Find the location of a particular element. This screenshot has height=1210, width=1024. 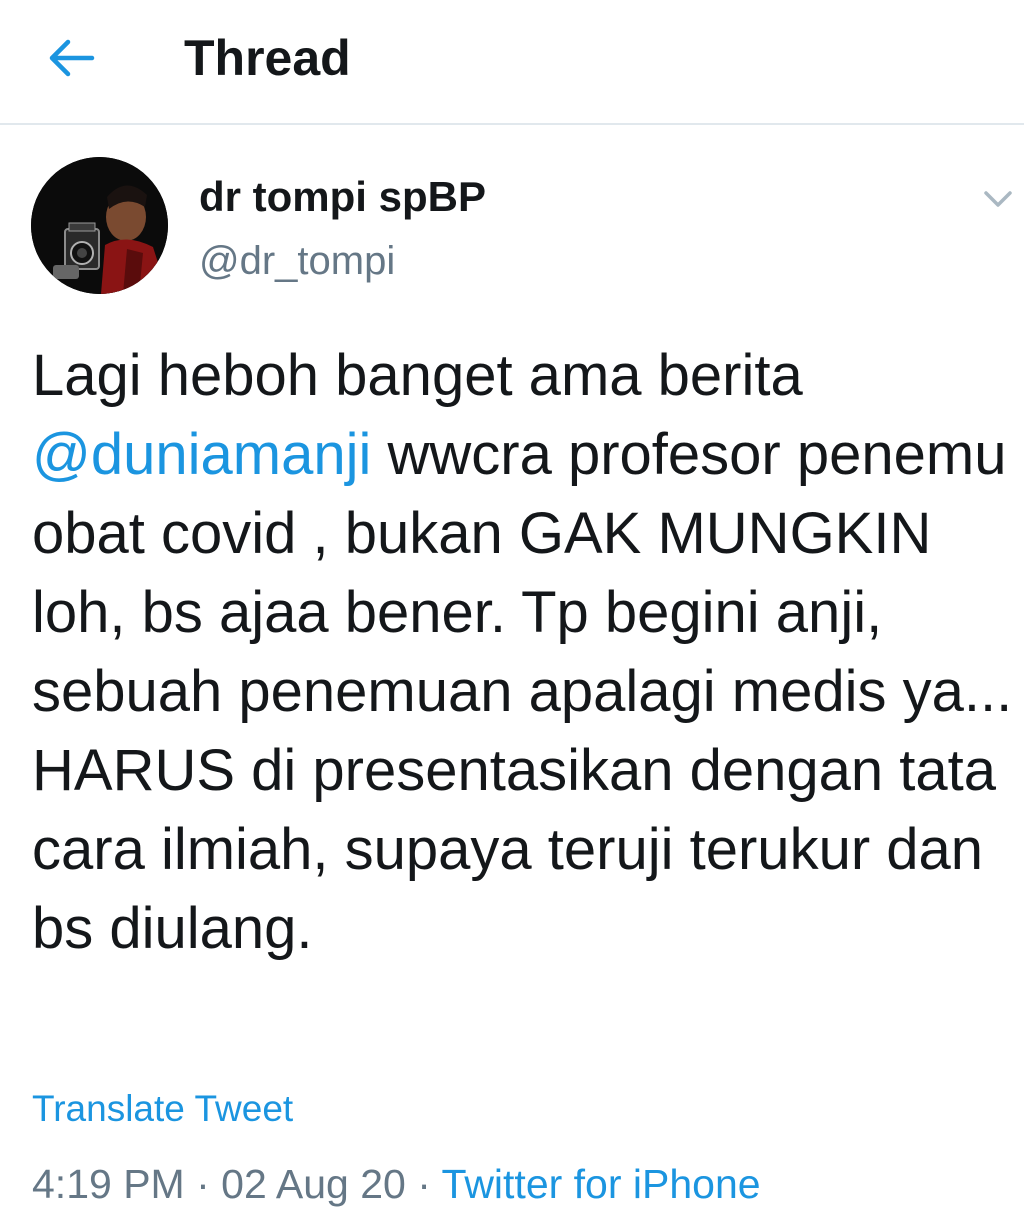

translate-tweet-link: Translate Tweet is located at coordinates (162, 1109).